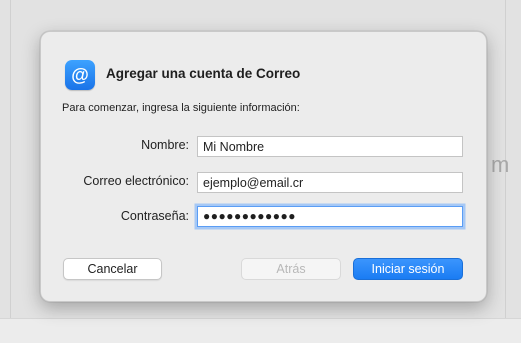 The image size is (521, 343). Describe the element at coordinates (330, 146) in the screenshot. I see `name-field` at that location.